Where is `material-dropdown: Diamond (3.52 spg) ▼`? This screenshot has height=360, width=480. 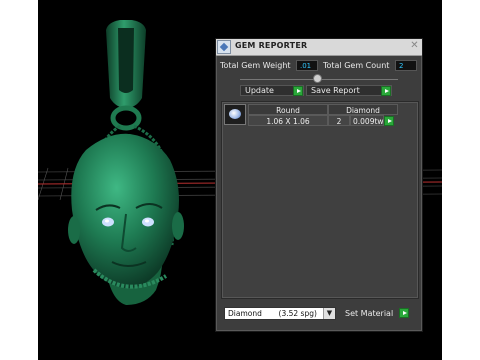
material-dropdown: Diamond (3.52 spg) ▼ is located at coordinates (280, 313).